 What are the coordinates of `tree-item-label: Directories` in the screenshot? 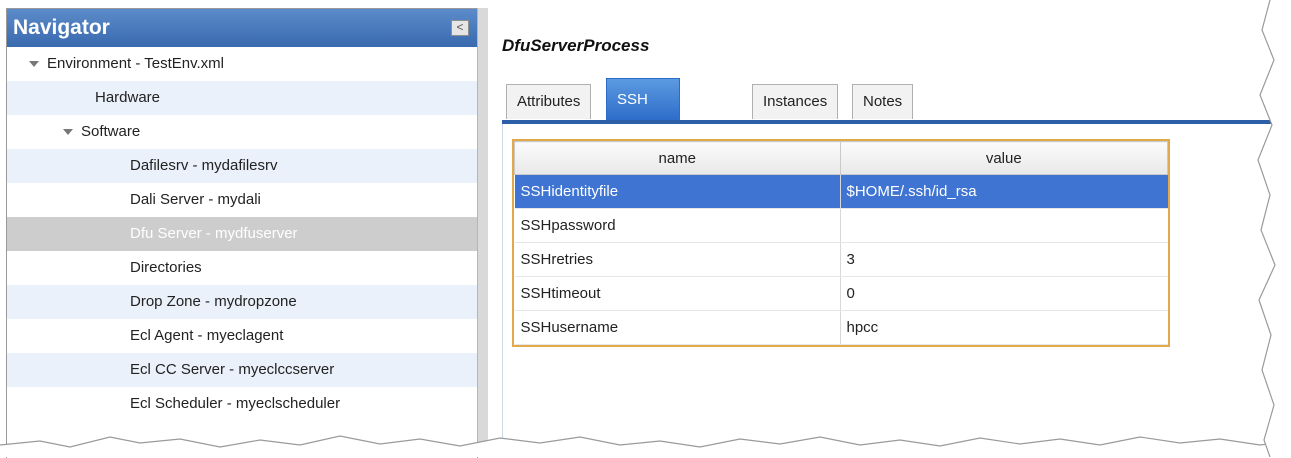 It's located at (166, 267).